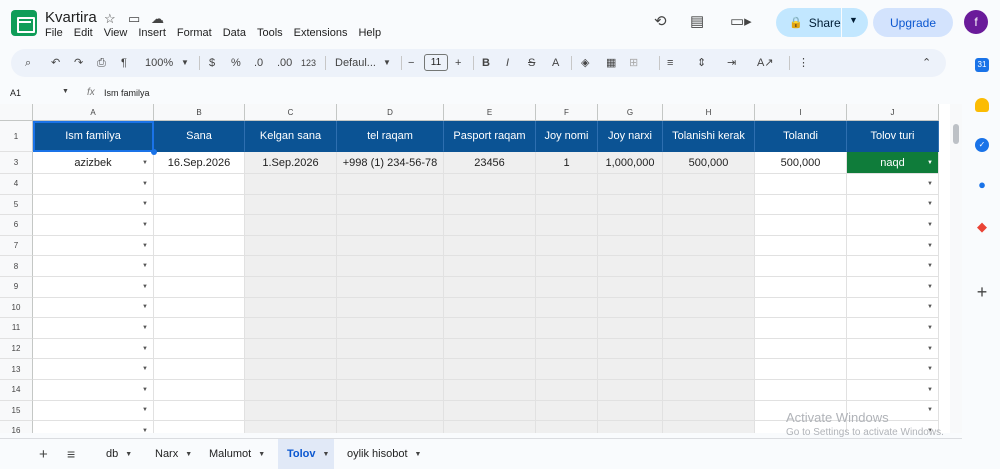  I want to click on menu-item-help: Help, so click(369, 33).